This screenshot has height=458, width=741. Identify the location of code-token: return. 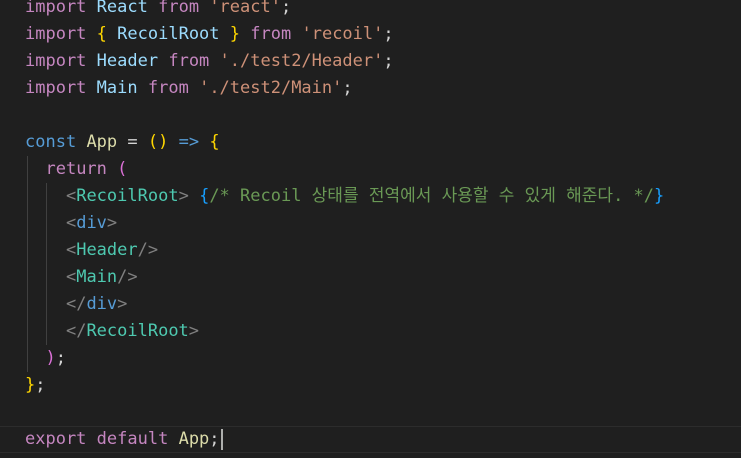
(76, 169).